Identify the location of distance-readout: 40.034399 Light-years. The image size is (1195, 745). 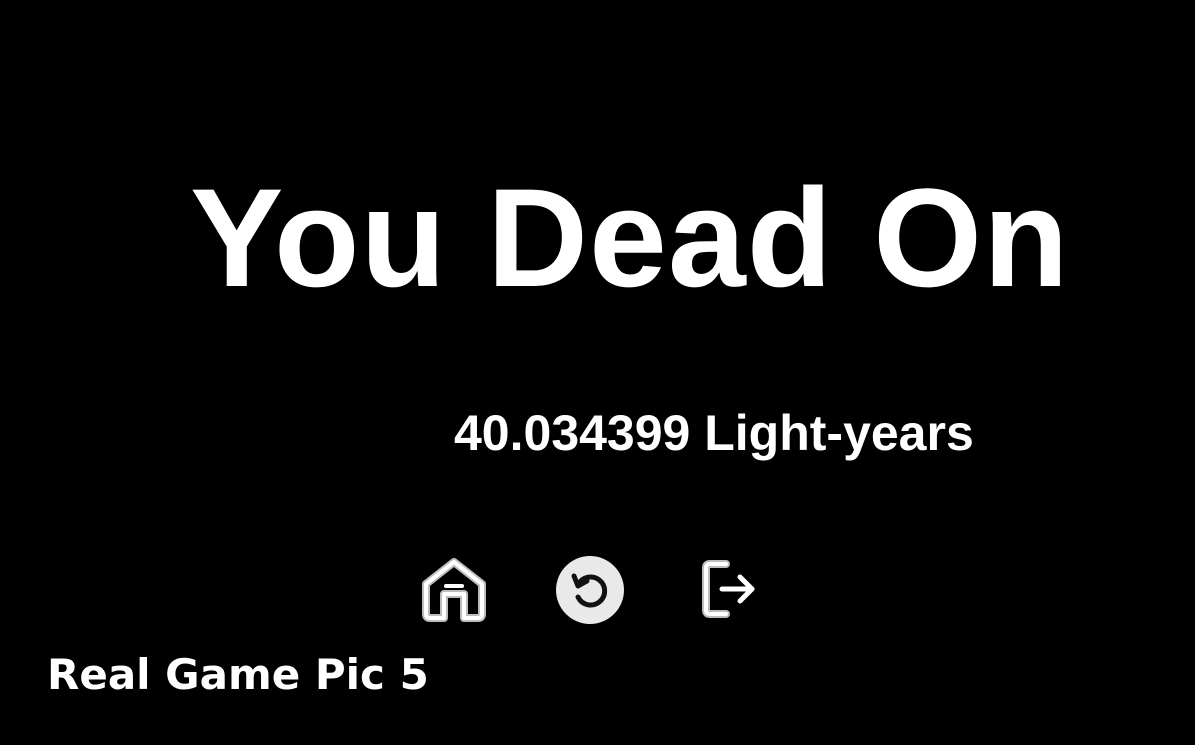
(714, 433).